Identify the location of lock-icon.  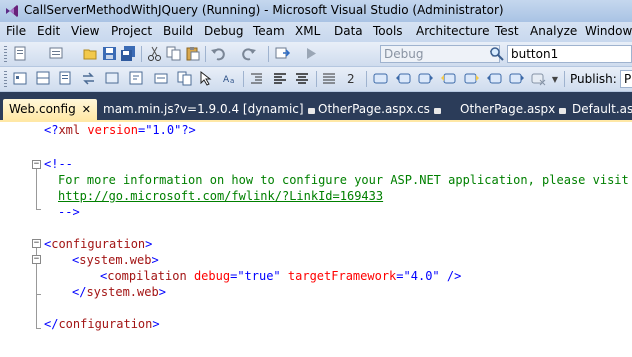
(437, 111).